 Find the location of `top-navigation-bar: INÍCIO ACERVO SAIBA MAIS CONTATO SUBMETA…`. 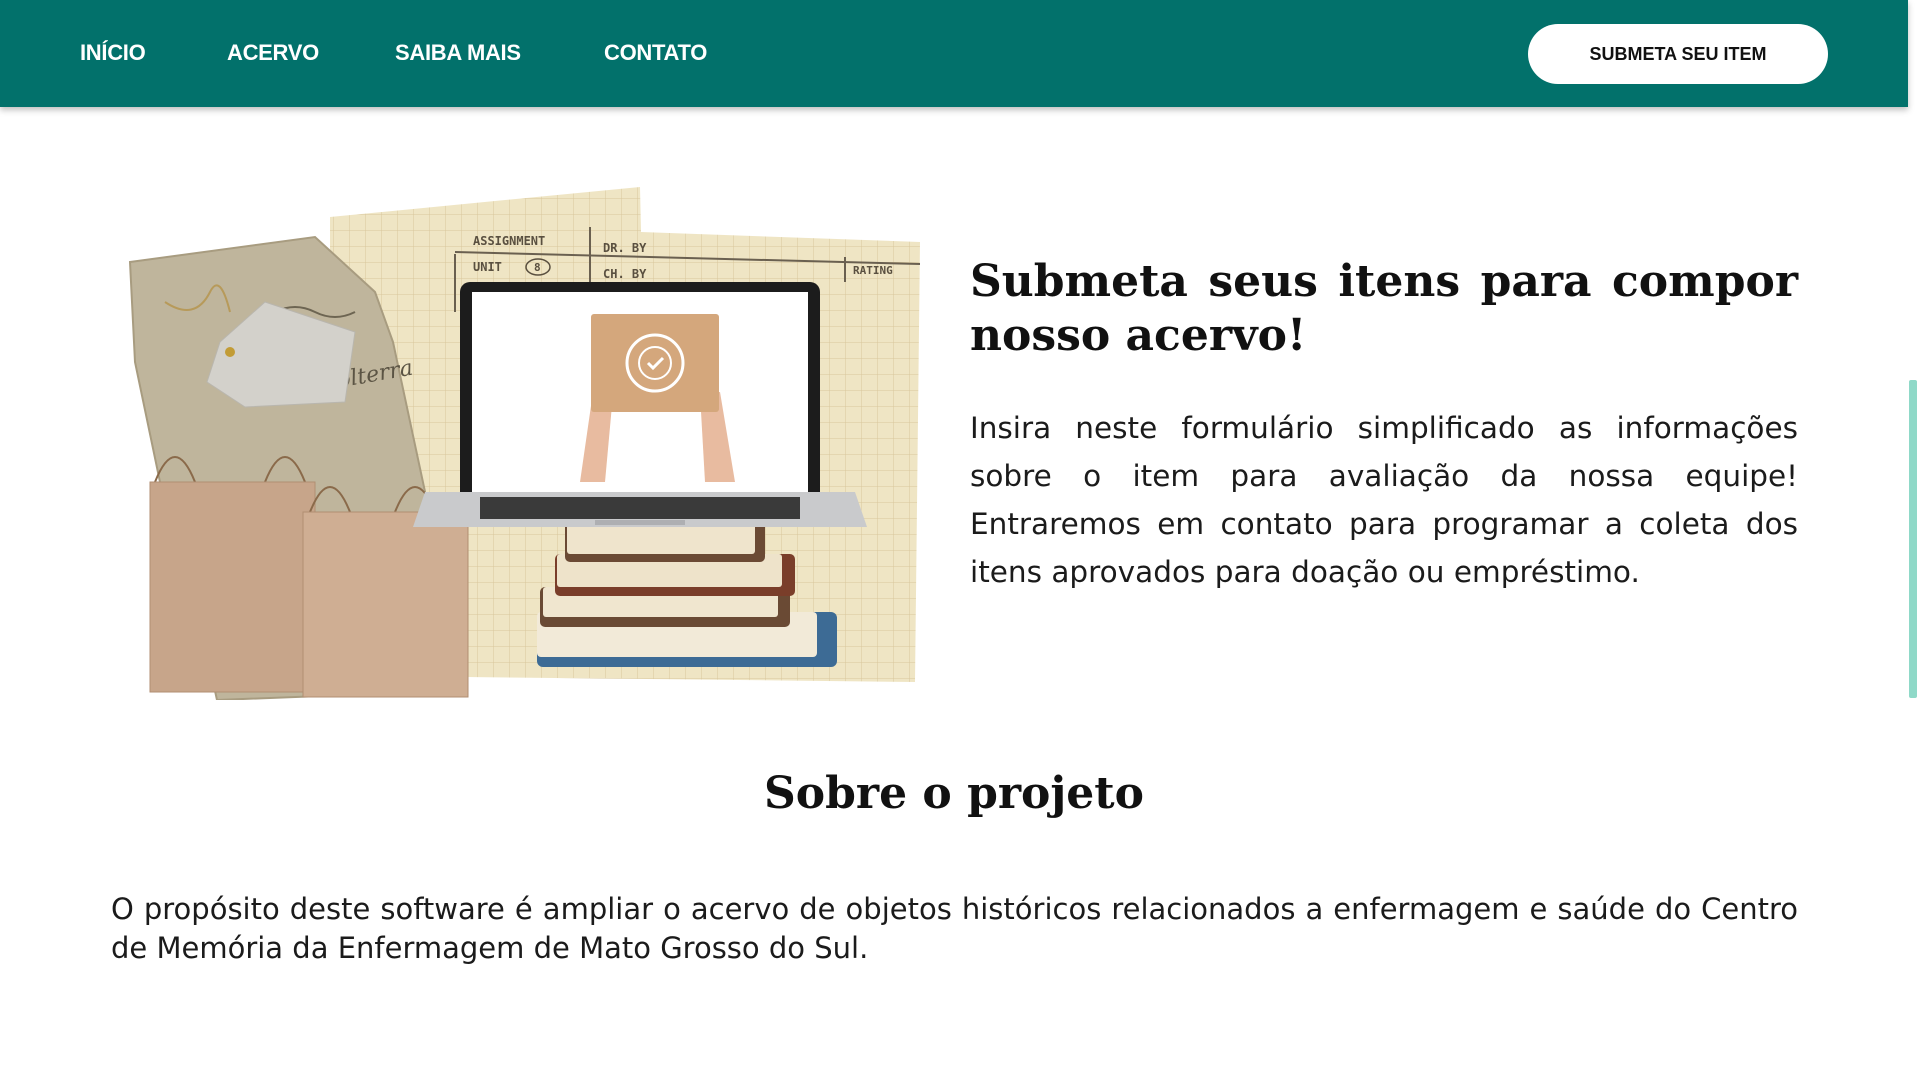

top-navigation-bar: INÍCIO ACERVO SAIBA MAIS CONTATO SUBMETA… is located at coordinates (954, 53).